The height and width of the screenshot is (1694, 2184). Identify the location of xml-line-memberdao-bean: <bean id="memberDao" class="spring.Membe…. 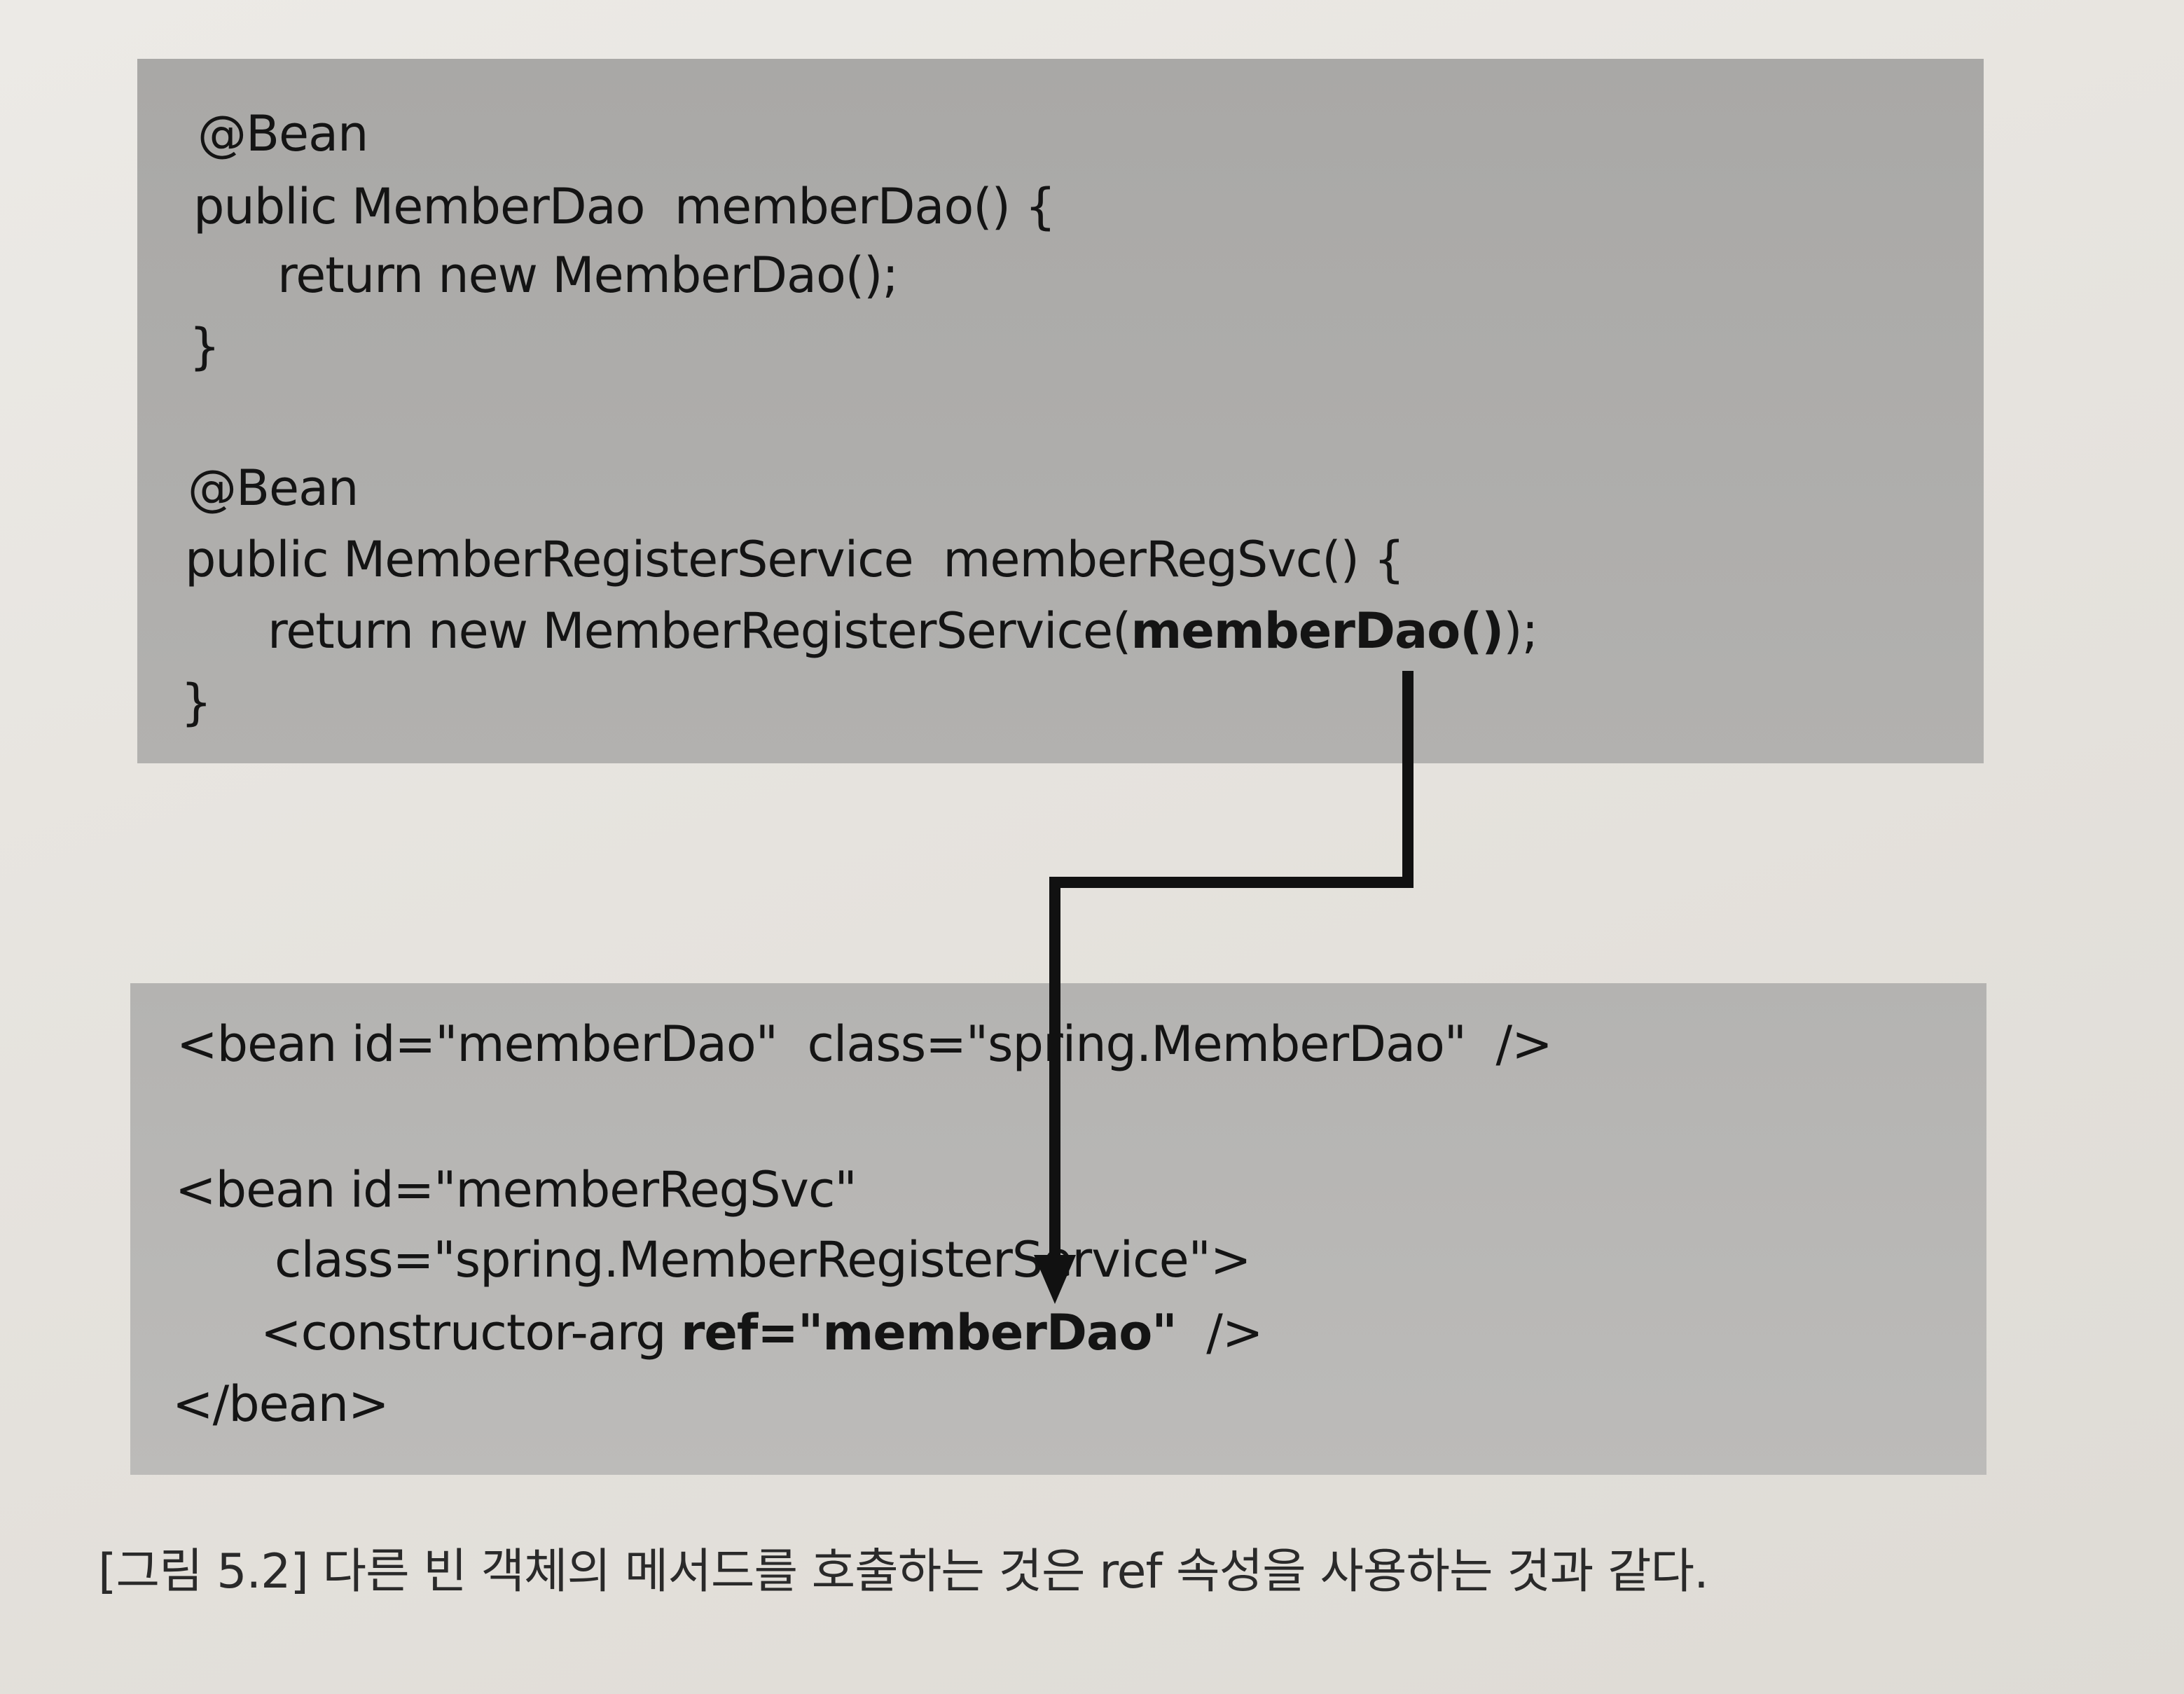
(865, 1044).